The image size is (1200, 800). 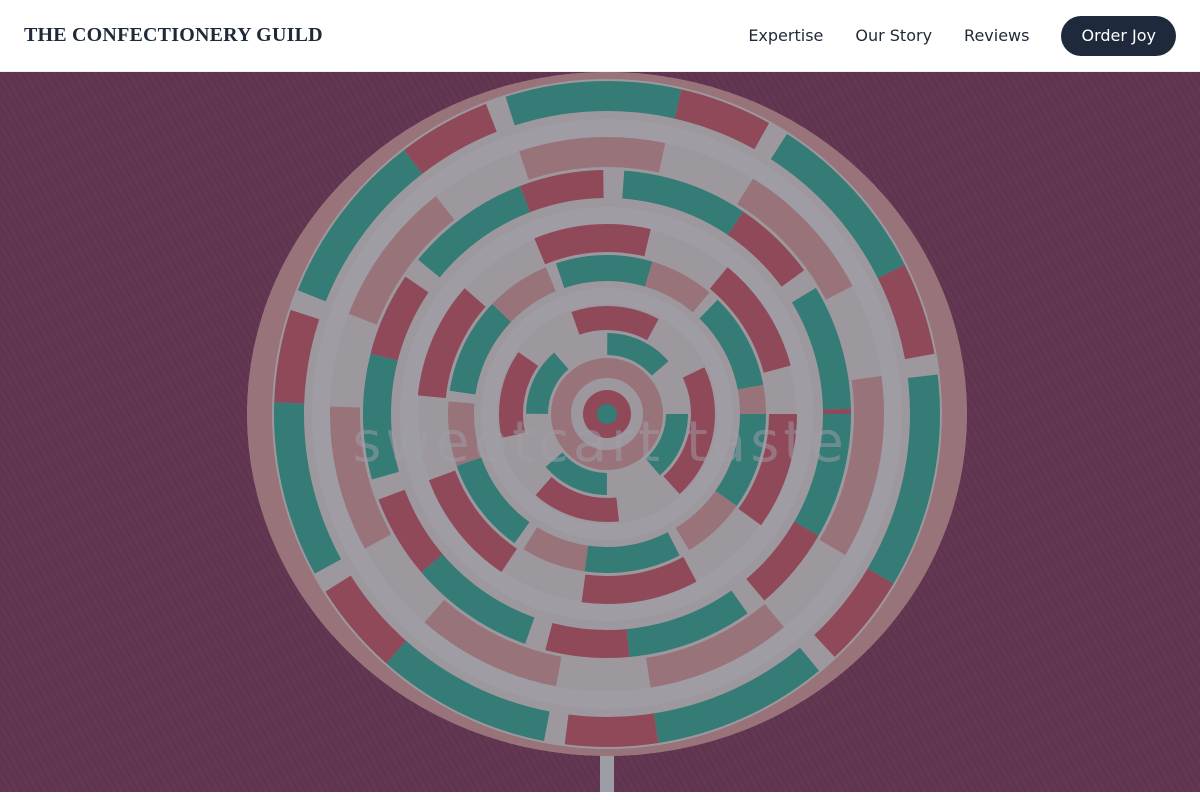 I want to click on main-nav: Expertise Our Story Reviews Order Joy, so click(x=962, y=35).